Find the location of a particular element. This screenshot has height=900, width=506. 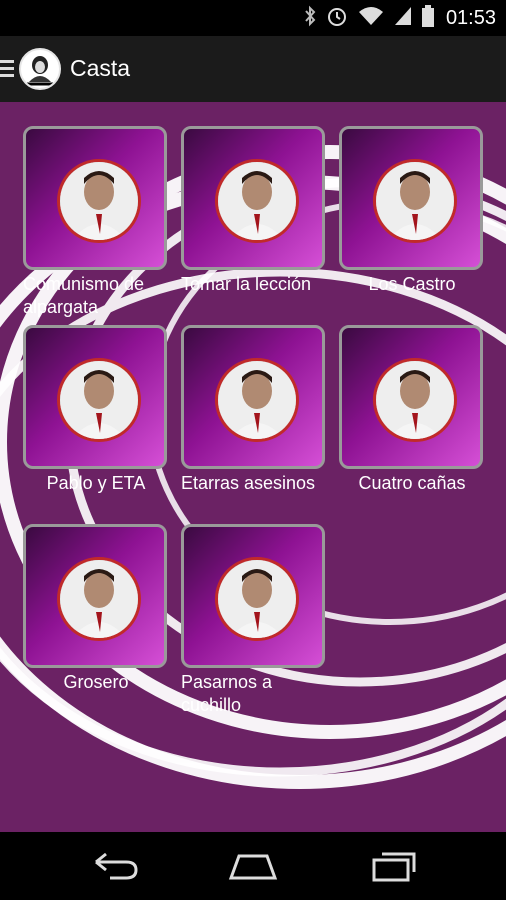

signal-icon is located at coordinates (403, 18).